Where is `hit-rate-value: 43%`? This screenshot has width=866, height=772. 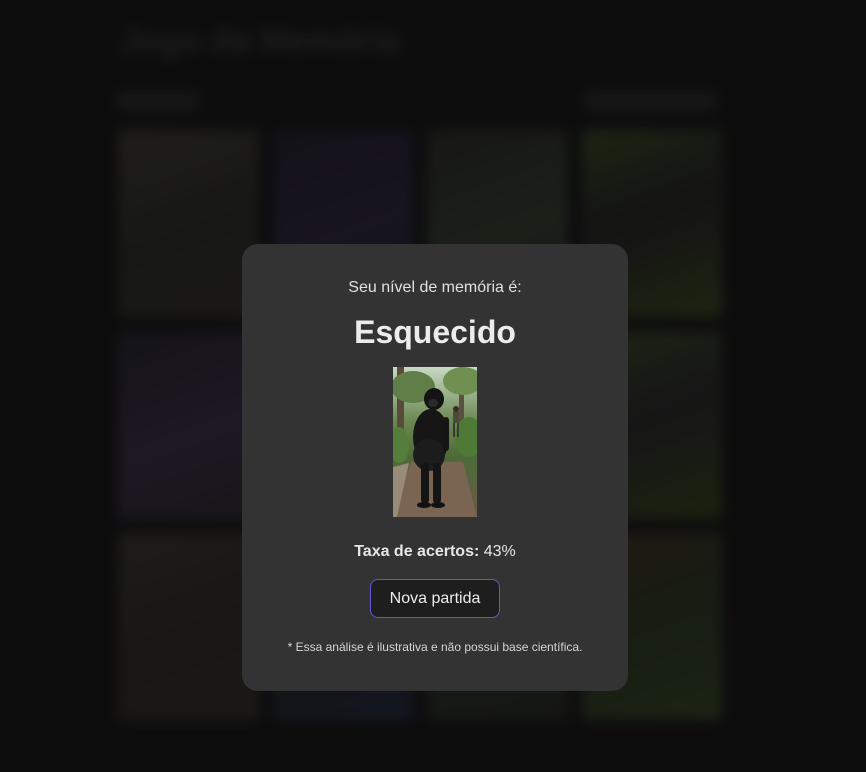 hit-rate-value: 43% is located at coordinates (499, 551).